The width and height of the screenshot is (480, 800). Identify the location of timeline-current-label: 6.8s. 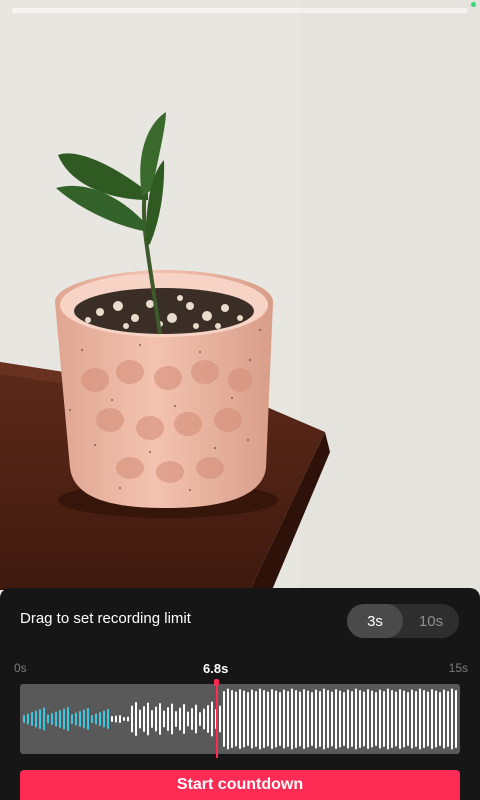
(216, 668).